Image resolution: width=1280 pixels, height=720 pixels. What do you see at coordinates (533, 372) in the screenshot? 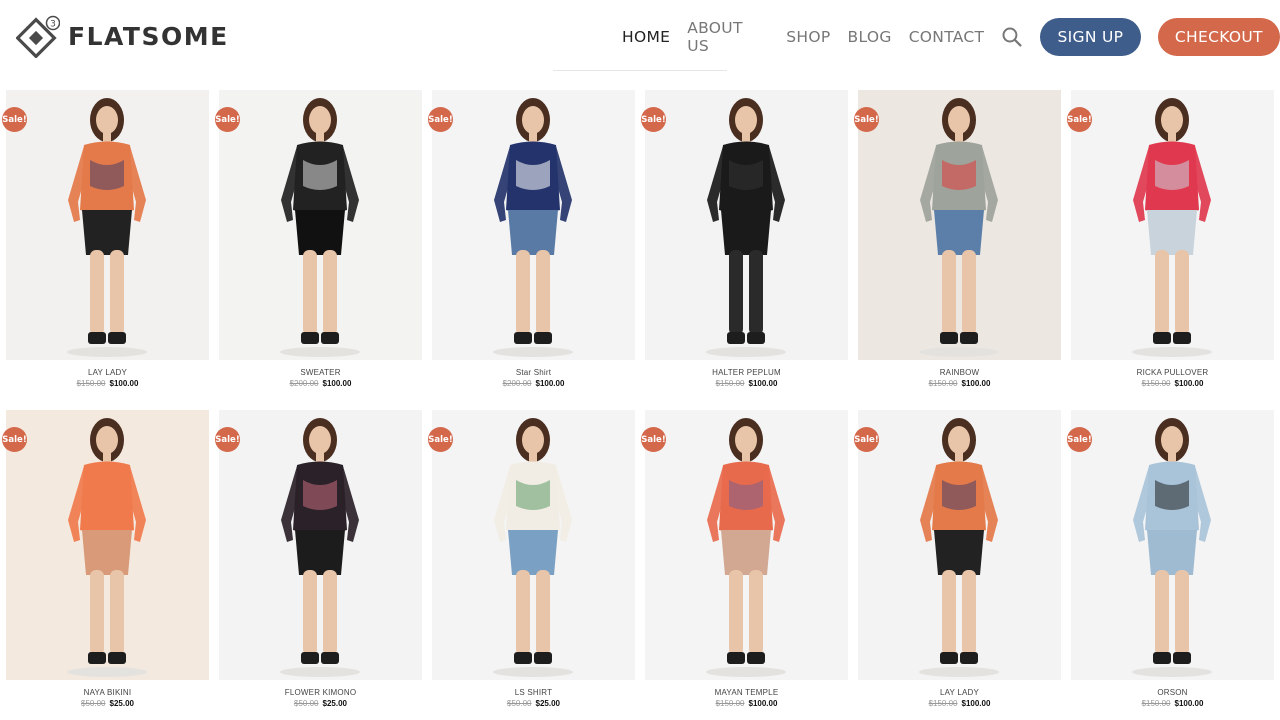
I see `product-name: Star Shirt` at bounding box center [533, 372].